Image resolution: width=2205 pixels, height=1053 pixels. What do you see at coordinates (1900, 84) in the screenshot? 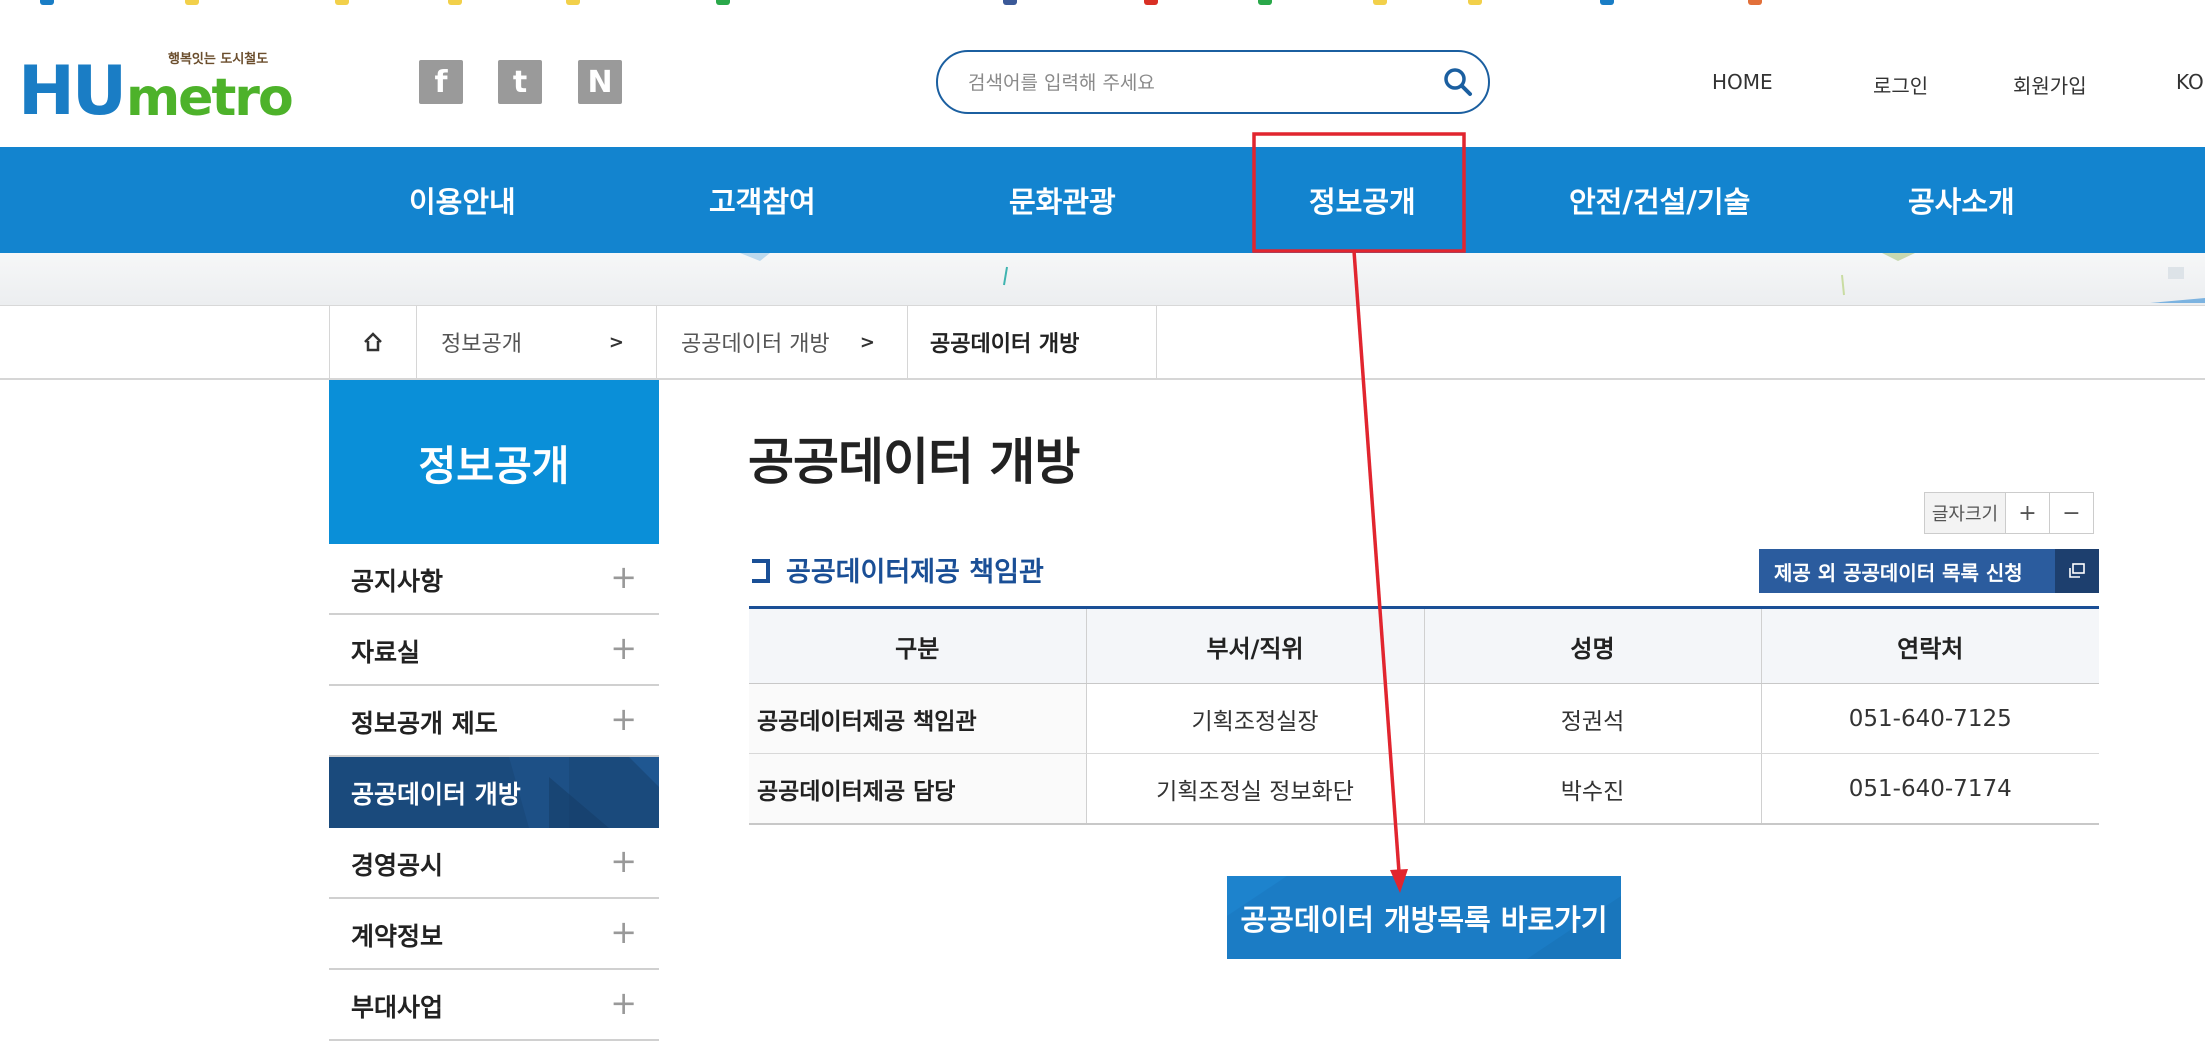
I see `login-link: 로그인` at bounding box center [1900, 84].